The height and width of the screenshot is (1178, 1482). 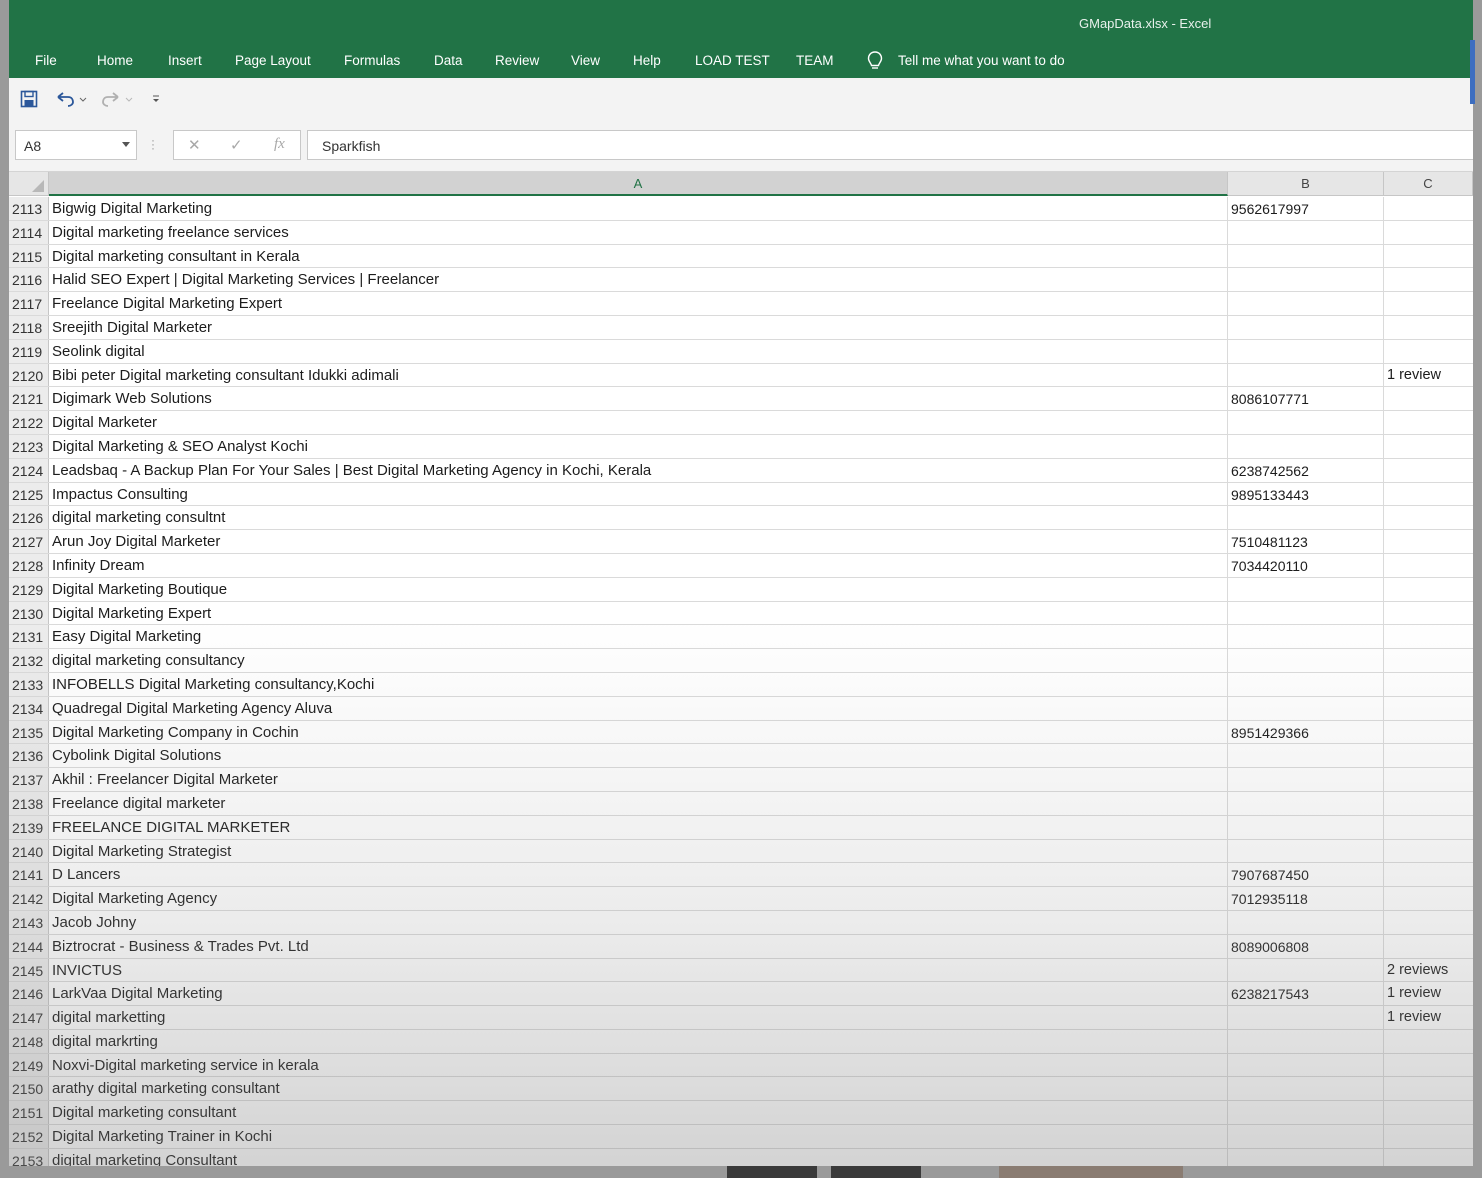 I want to click on cell-a: INVICTUS, so click(x=637, y=970).